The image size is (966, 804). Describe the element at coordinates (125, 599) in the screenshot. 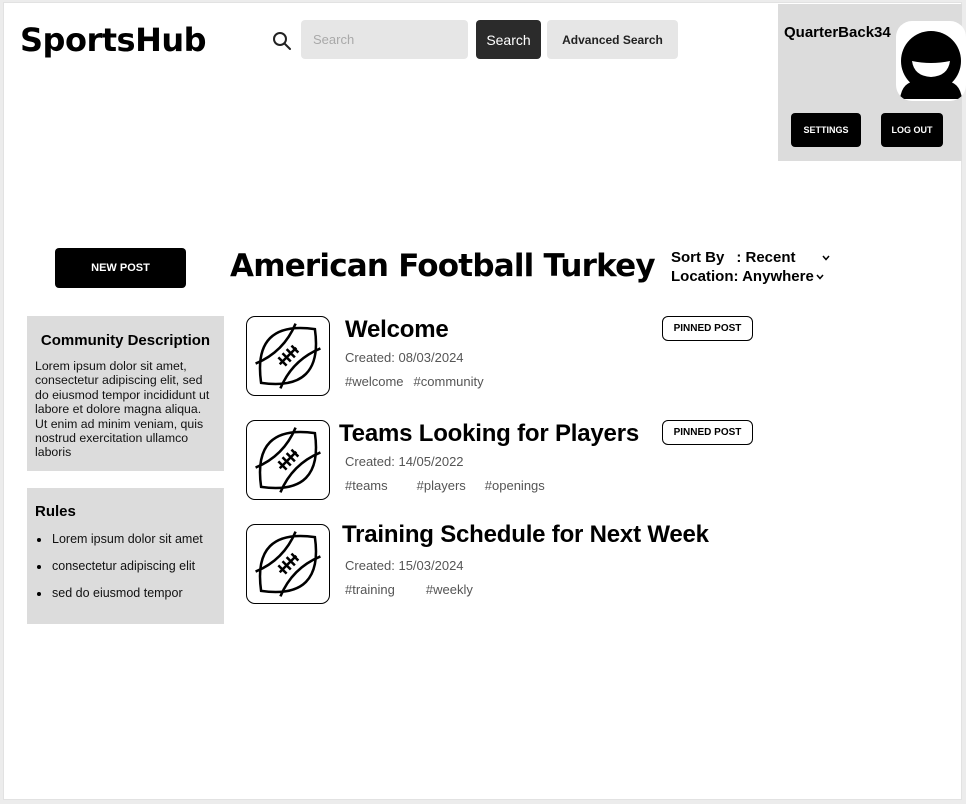

I see `rule-item: sed do eiusmod tempor` at that location.